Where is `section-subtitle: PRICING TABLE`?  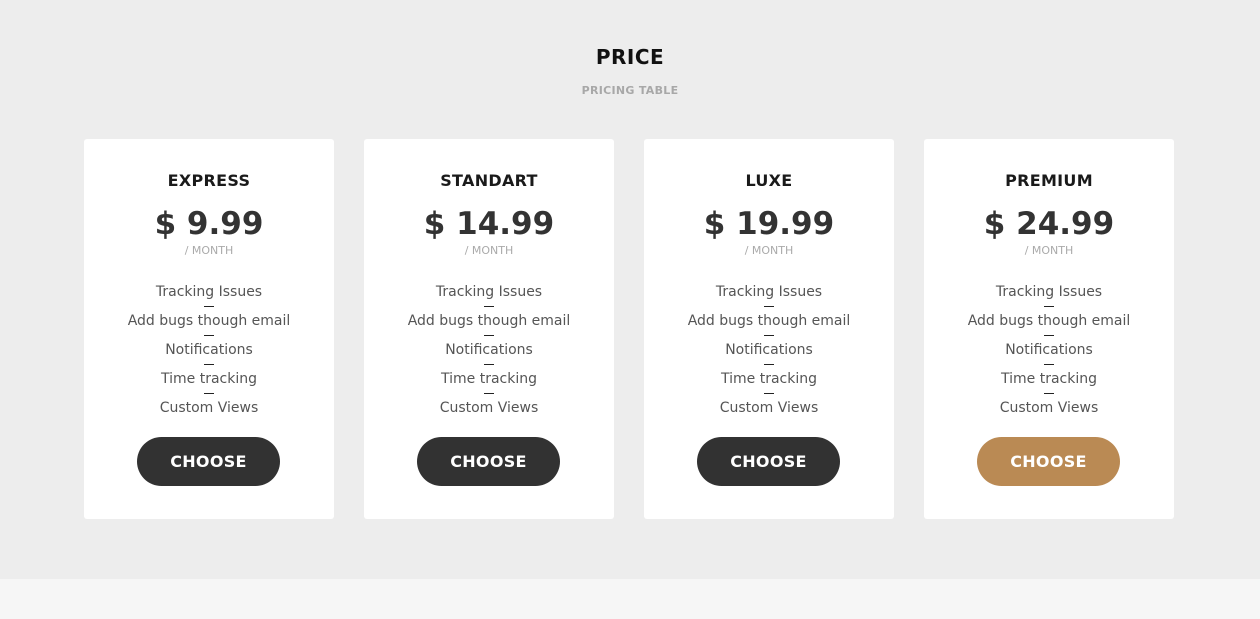
section-subtitle: PRICING TABLE is located at coordinates (630, 90).